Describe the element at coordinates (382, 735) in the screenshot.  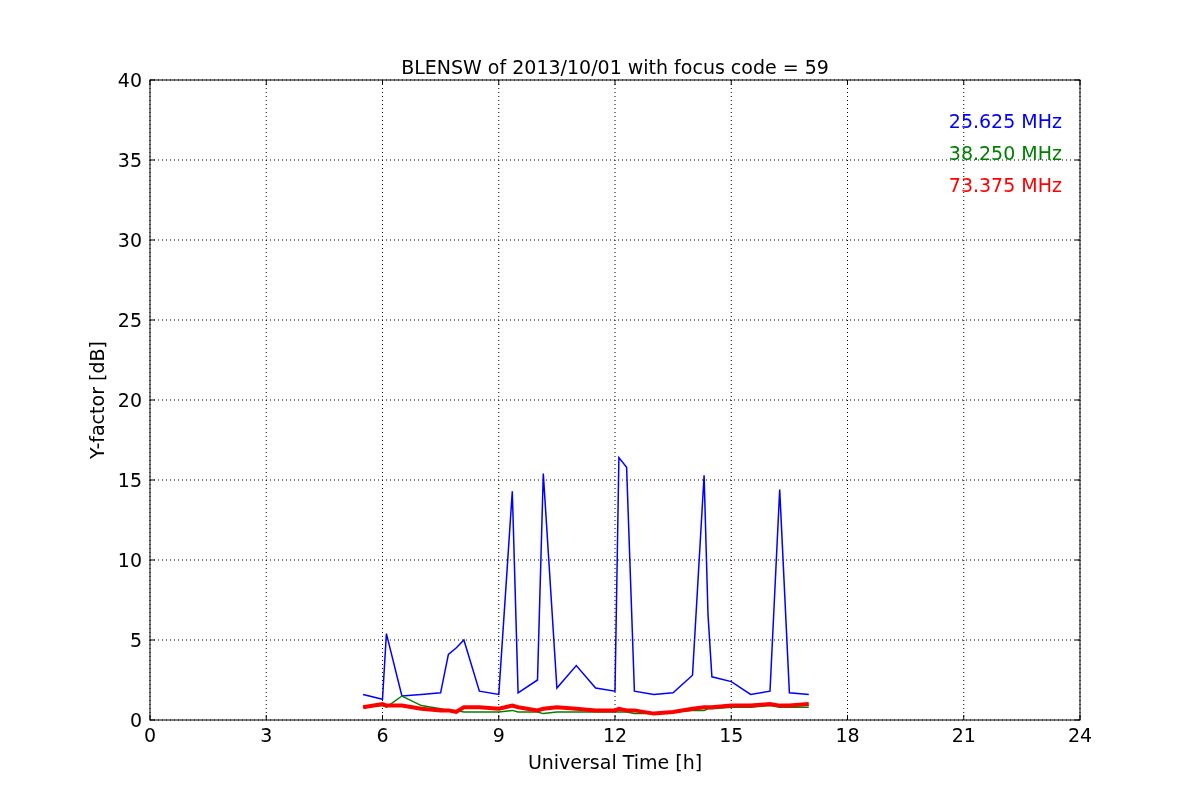
I see `x-tick-label: 6` at that location.